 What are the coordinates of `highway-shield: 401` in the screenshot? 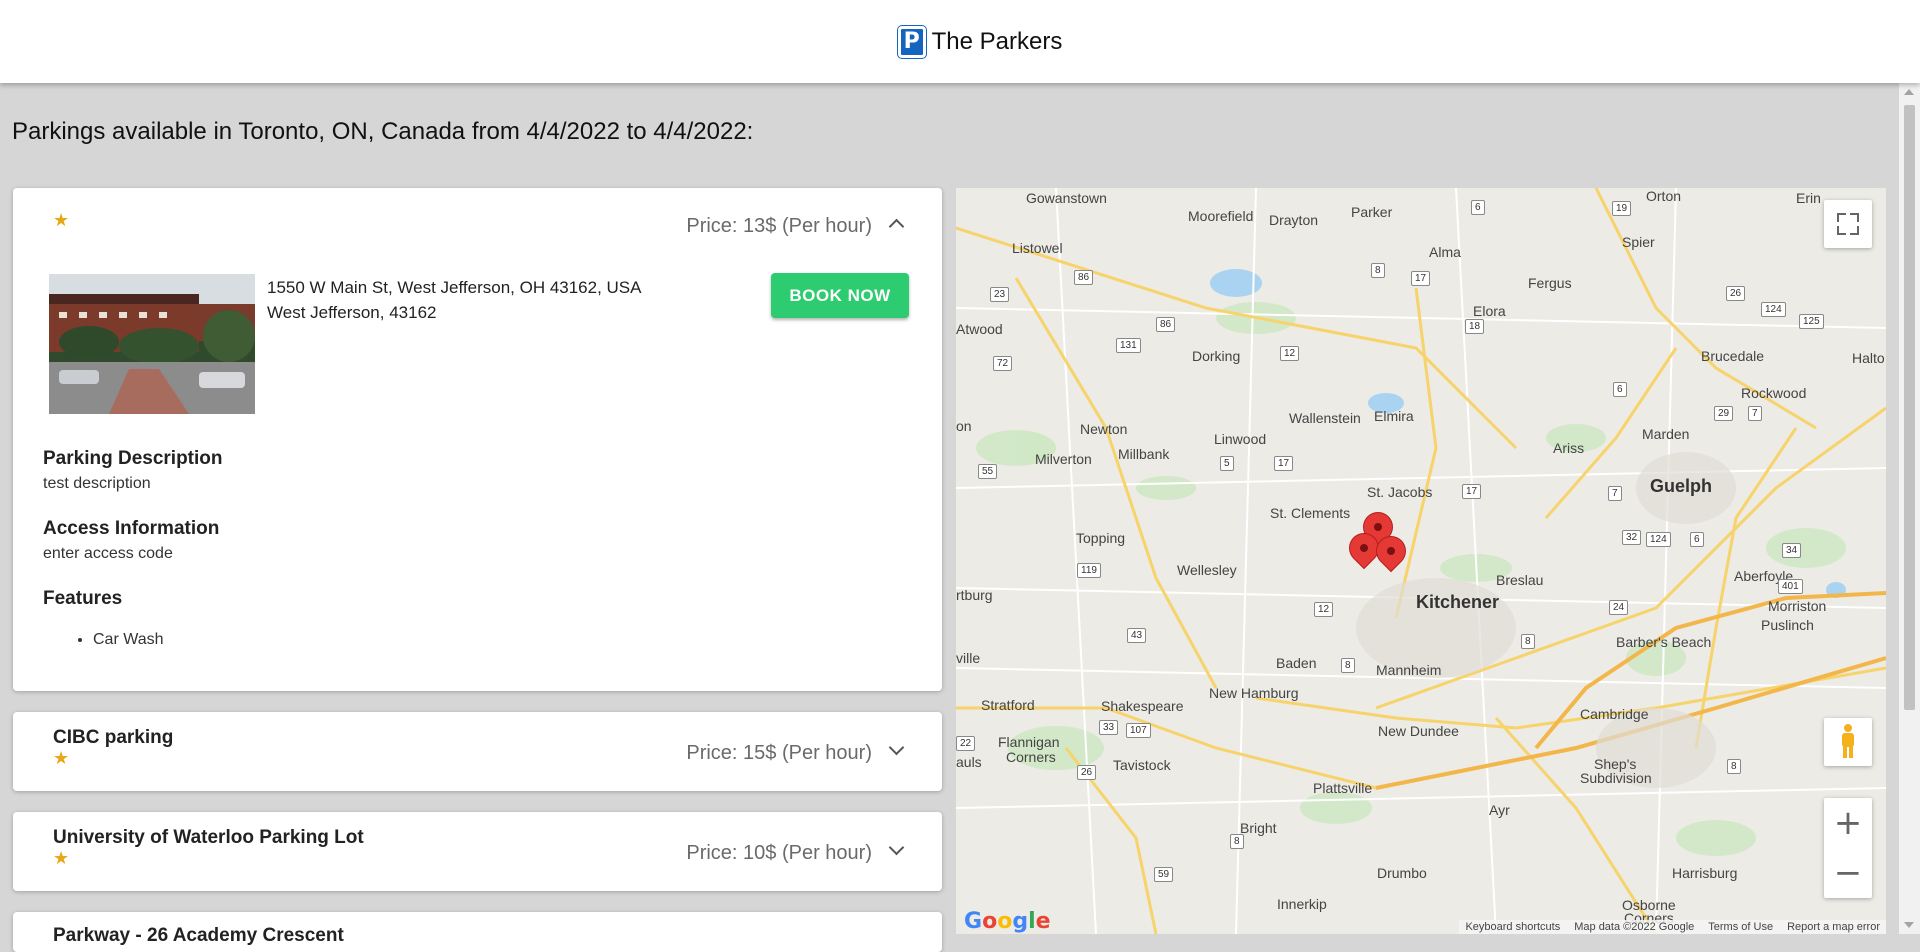 It's located at (1790, 586).